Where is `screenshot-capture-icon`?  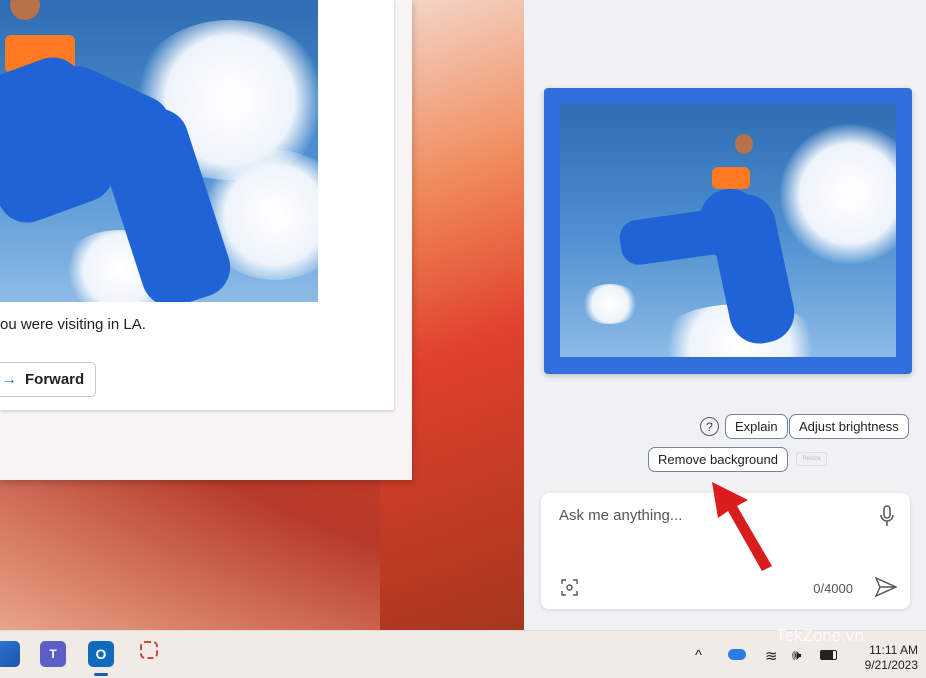
screenshot-capture-icon is located at coordinates (569, 587).